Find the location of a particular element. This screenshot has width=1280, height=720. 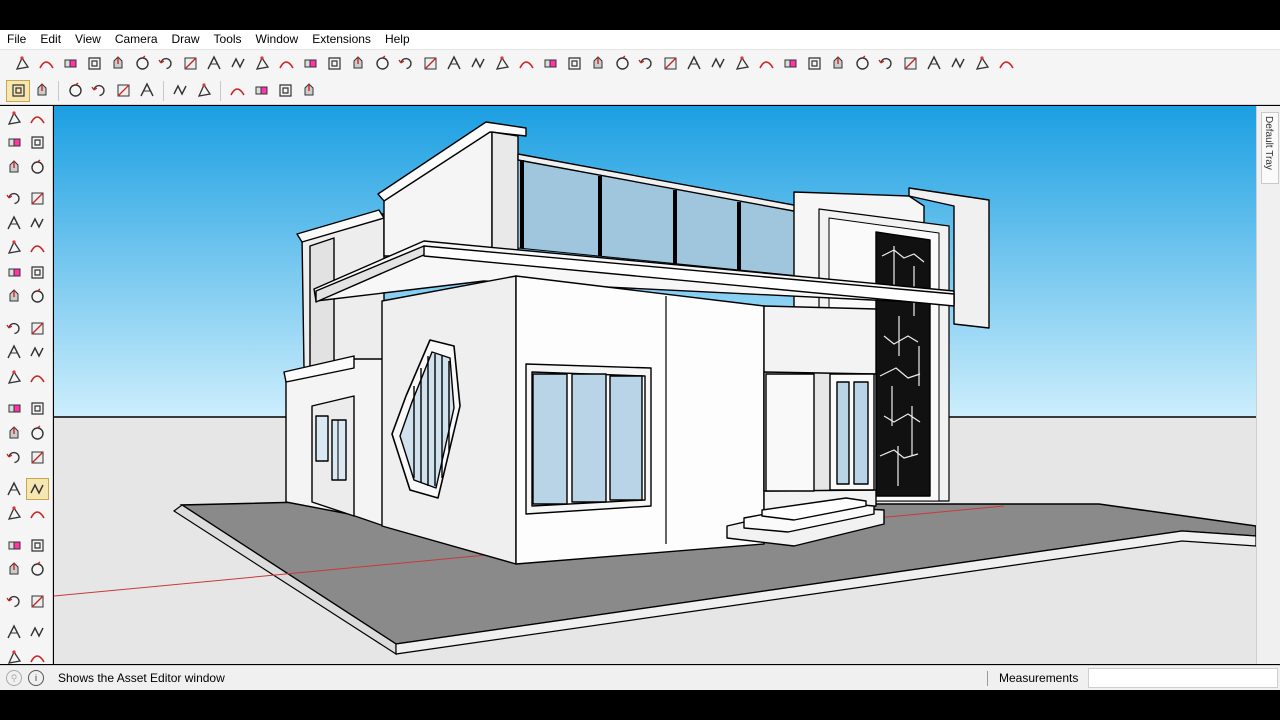

round-corner-icon is located at coordinates (406, 64).